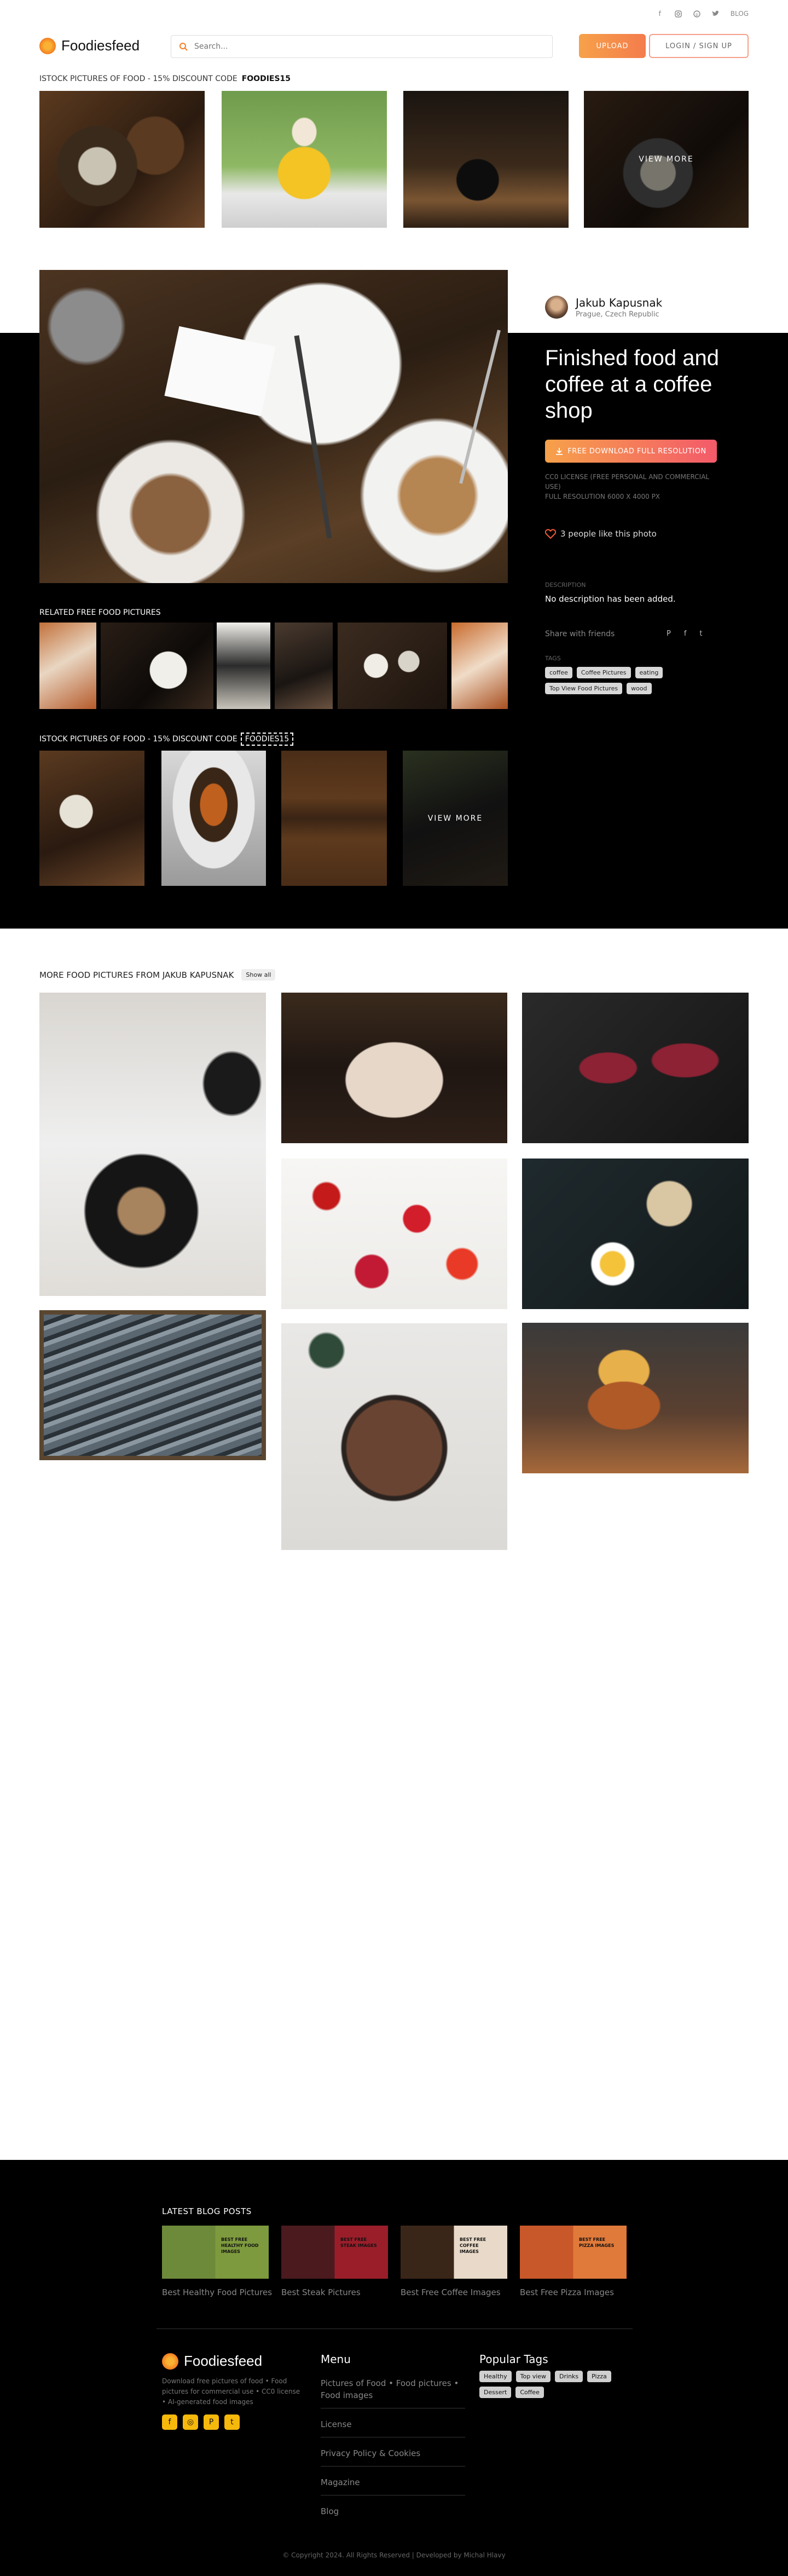 The image size is (788, 2576). What do you see at coordinates (513, 2359) in the screenshot?
I see `footer-tags-title: Popular Tags` at bounding box center [513, 2359].